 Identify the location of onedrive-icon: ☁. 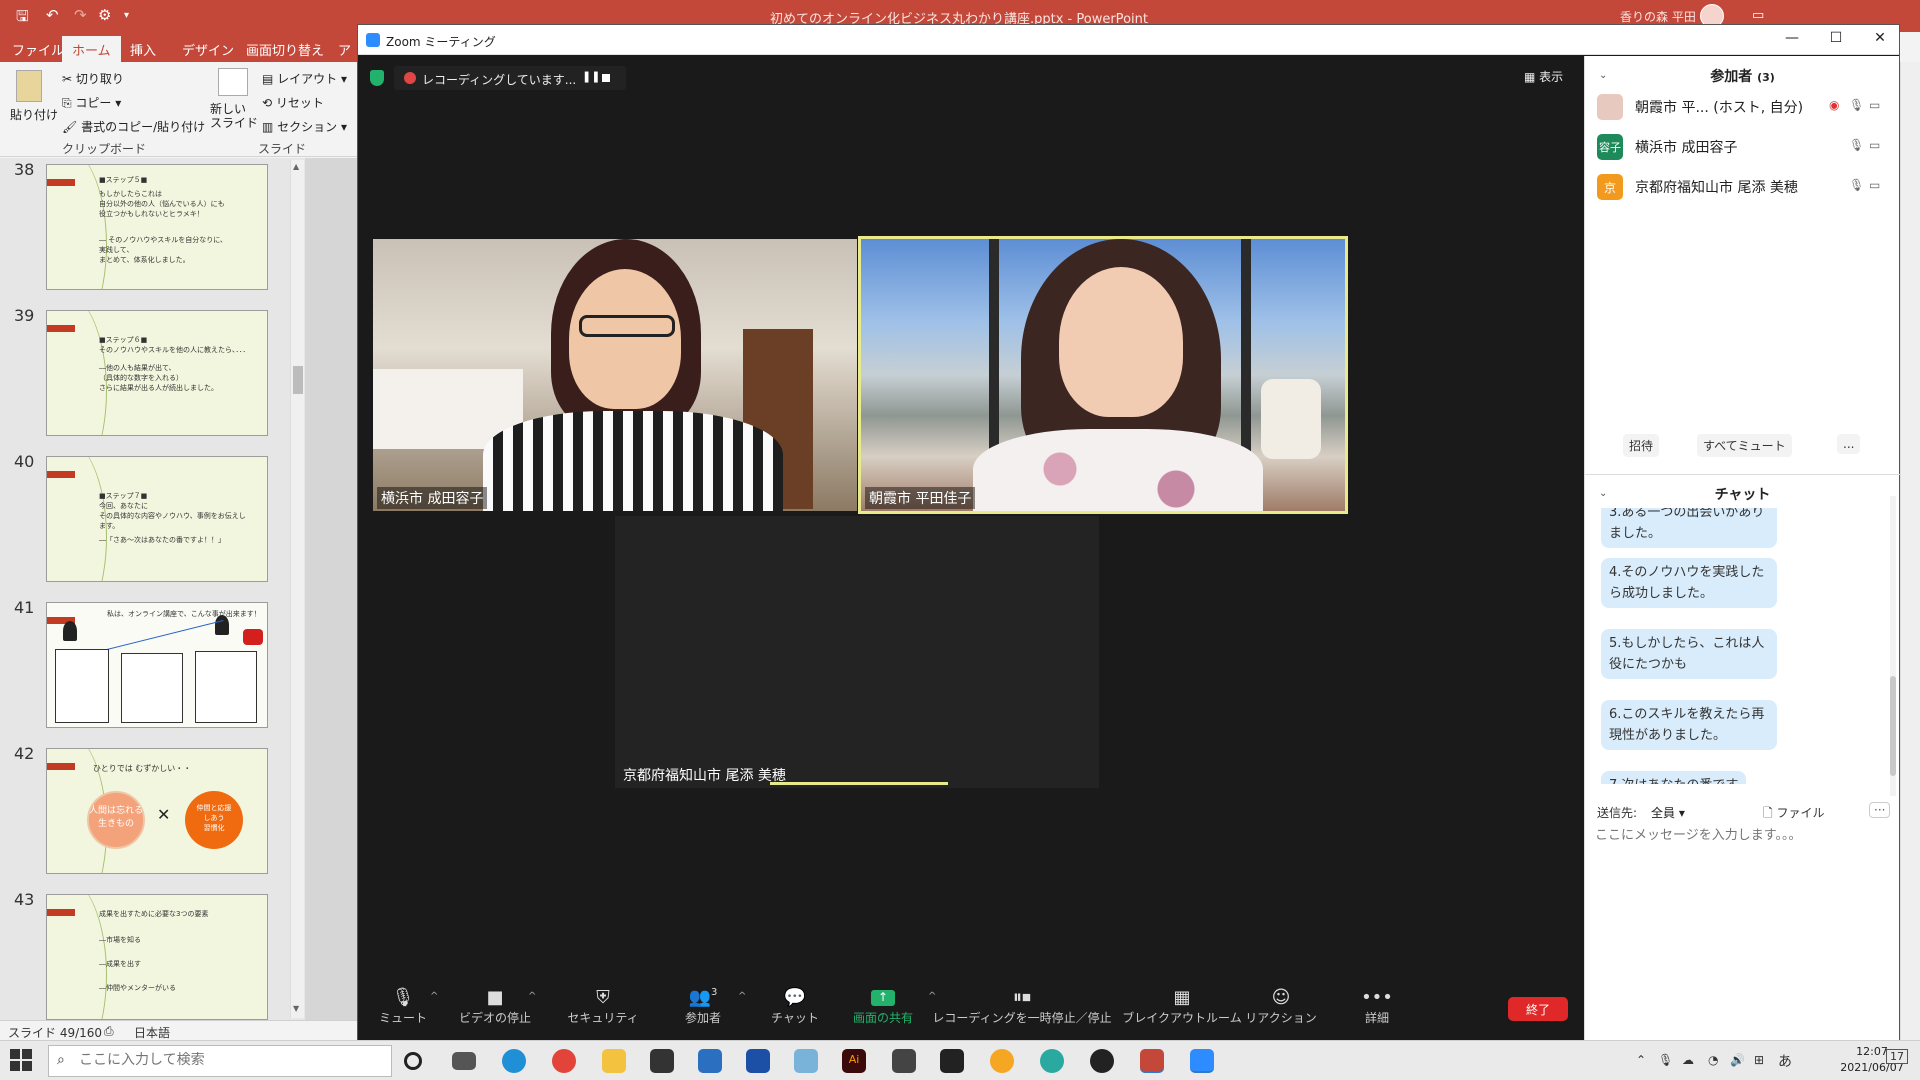
(1688, 1060).